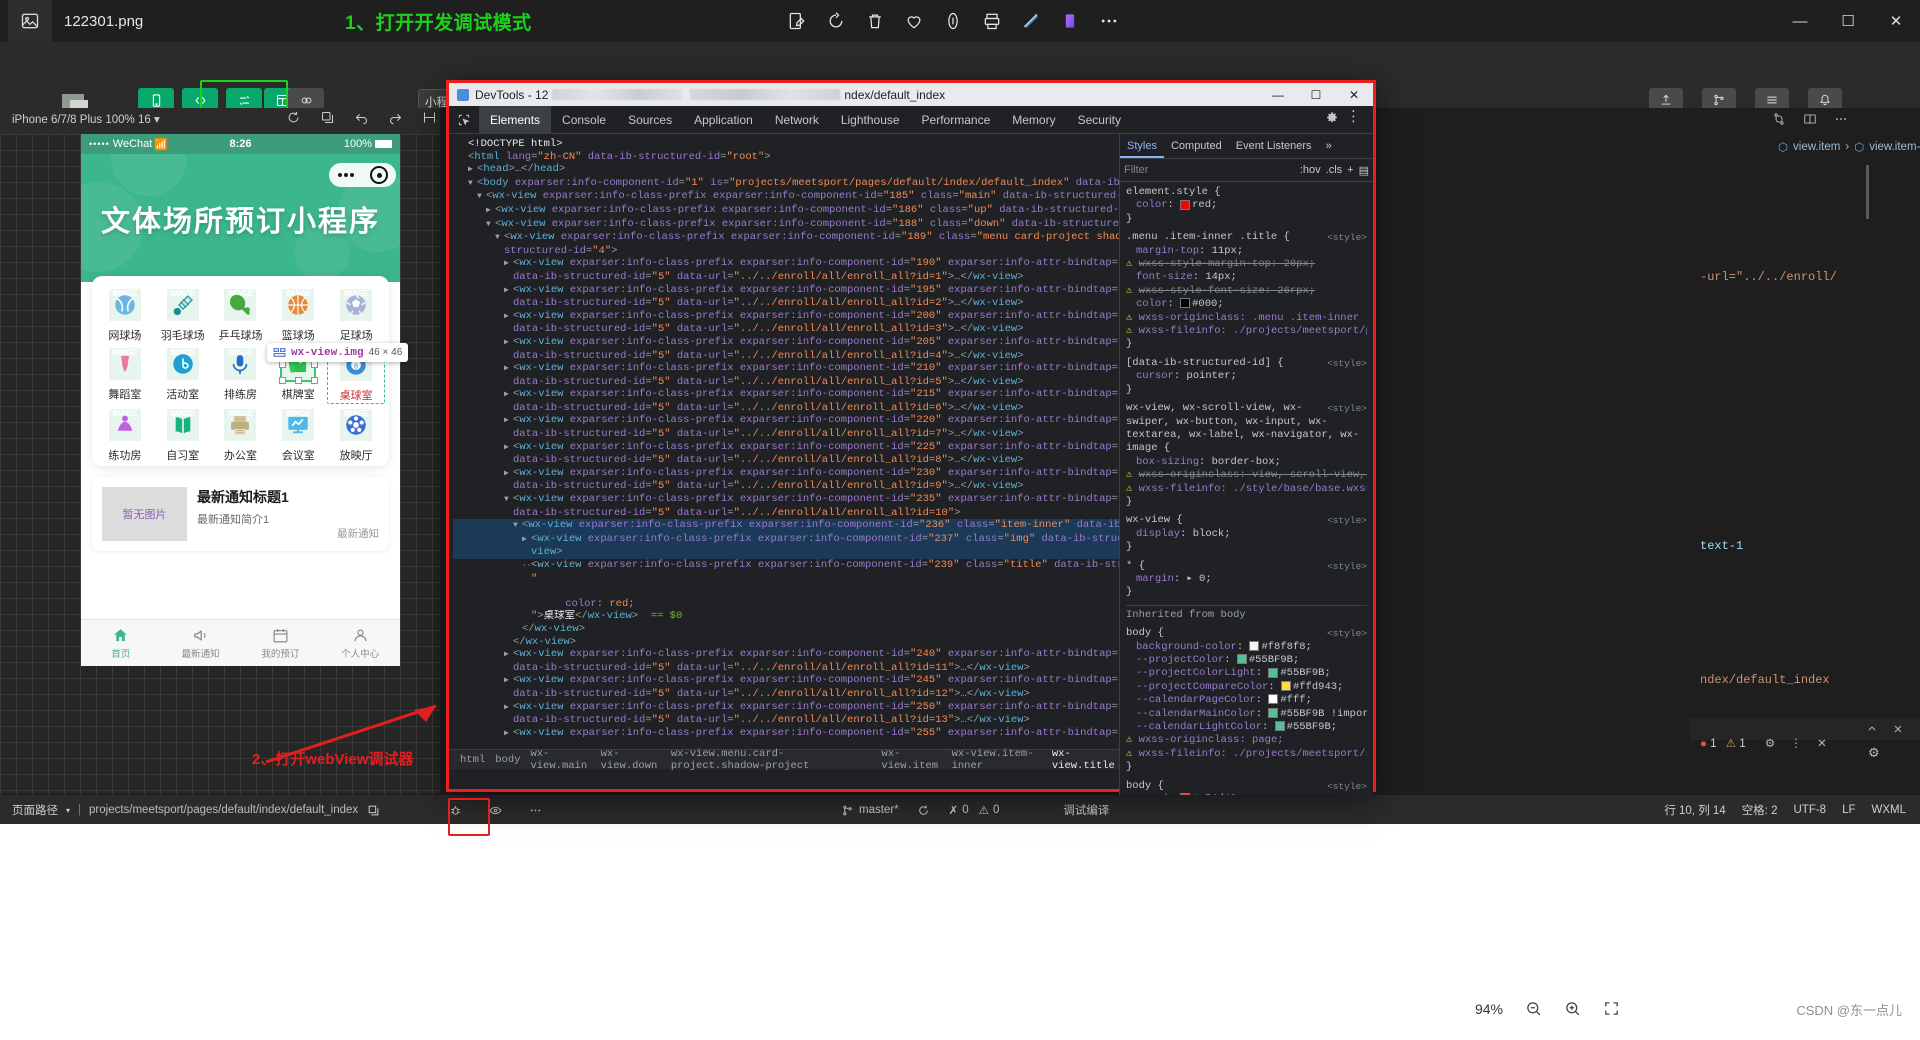 This screenshot has height=1040, width=1920. What do you see at coordinates (1246, 687) in the screenshot?
I see `css-declaration: --projectCompareColor: #ffd943;` at bounding box center [1246, 687].